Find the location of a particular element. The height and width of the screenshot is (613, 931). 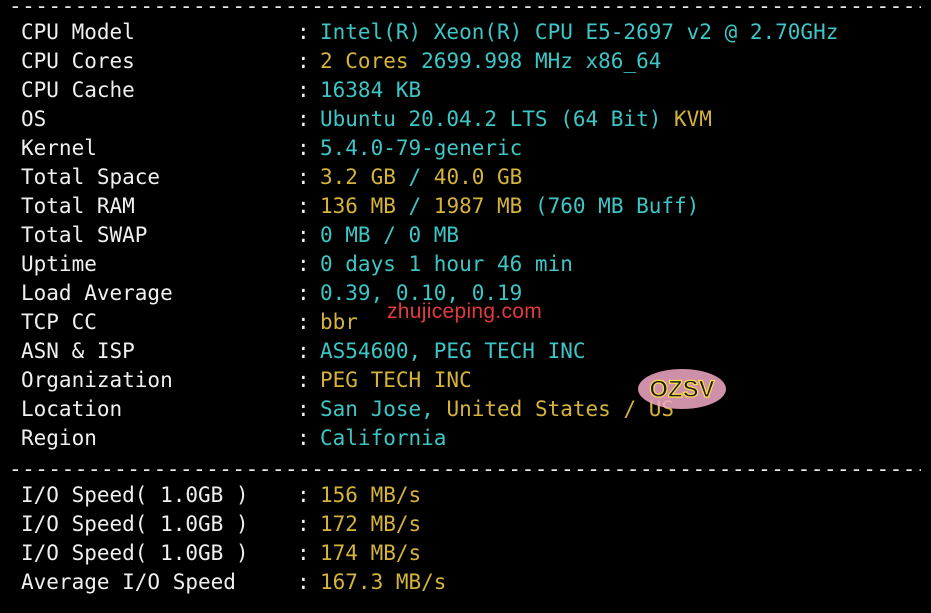

sysinfo-value: 5.4.0-79-generic is located at coordinates (421, 148).